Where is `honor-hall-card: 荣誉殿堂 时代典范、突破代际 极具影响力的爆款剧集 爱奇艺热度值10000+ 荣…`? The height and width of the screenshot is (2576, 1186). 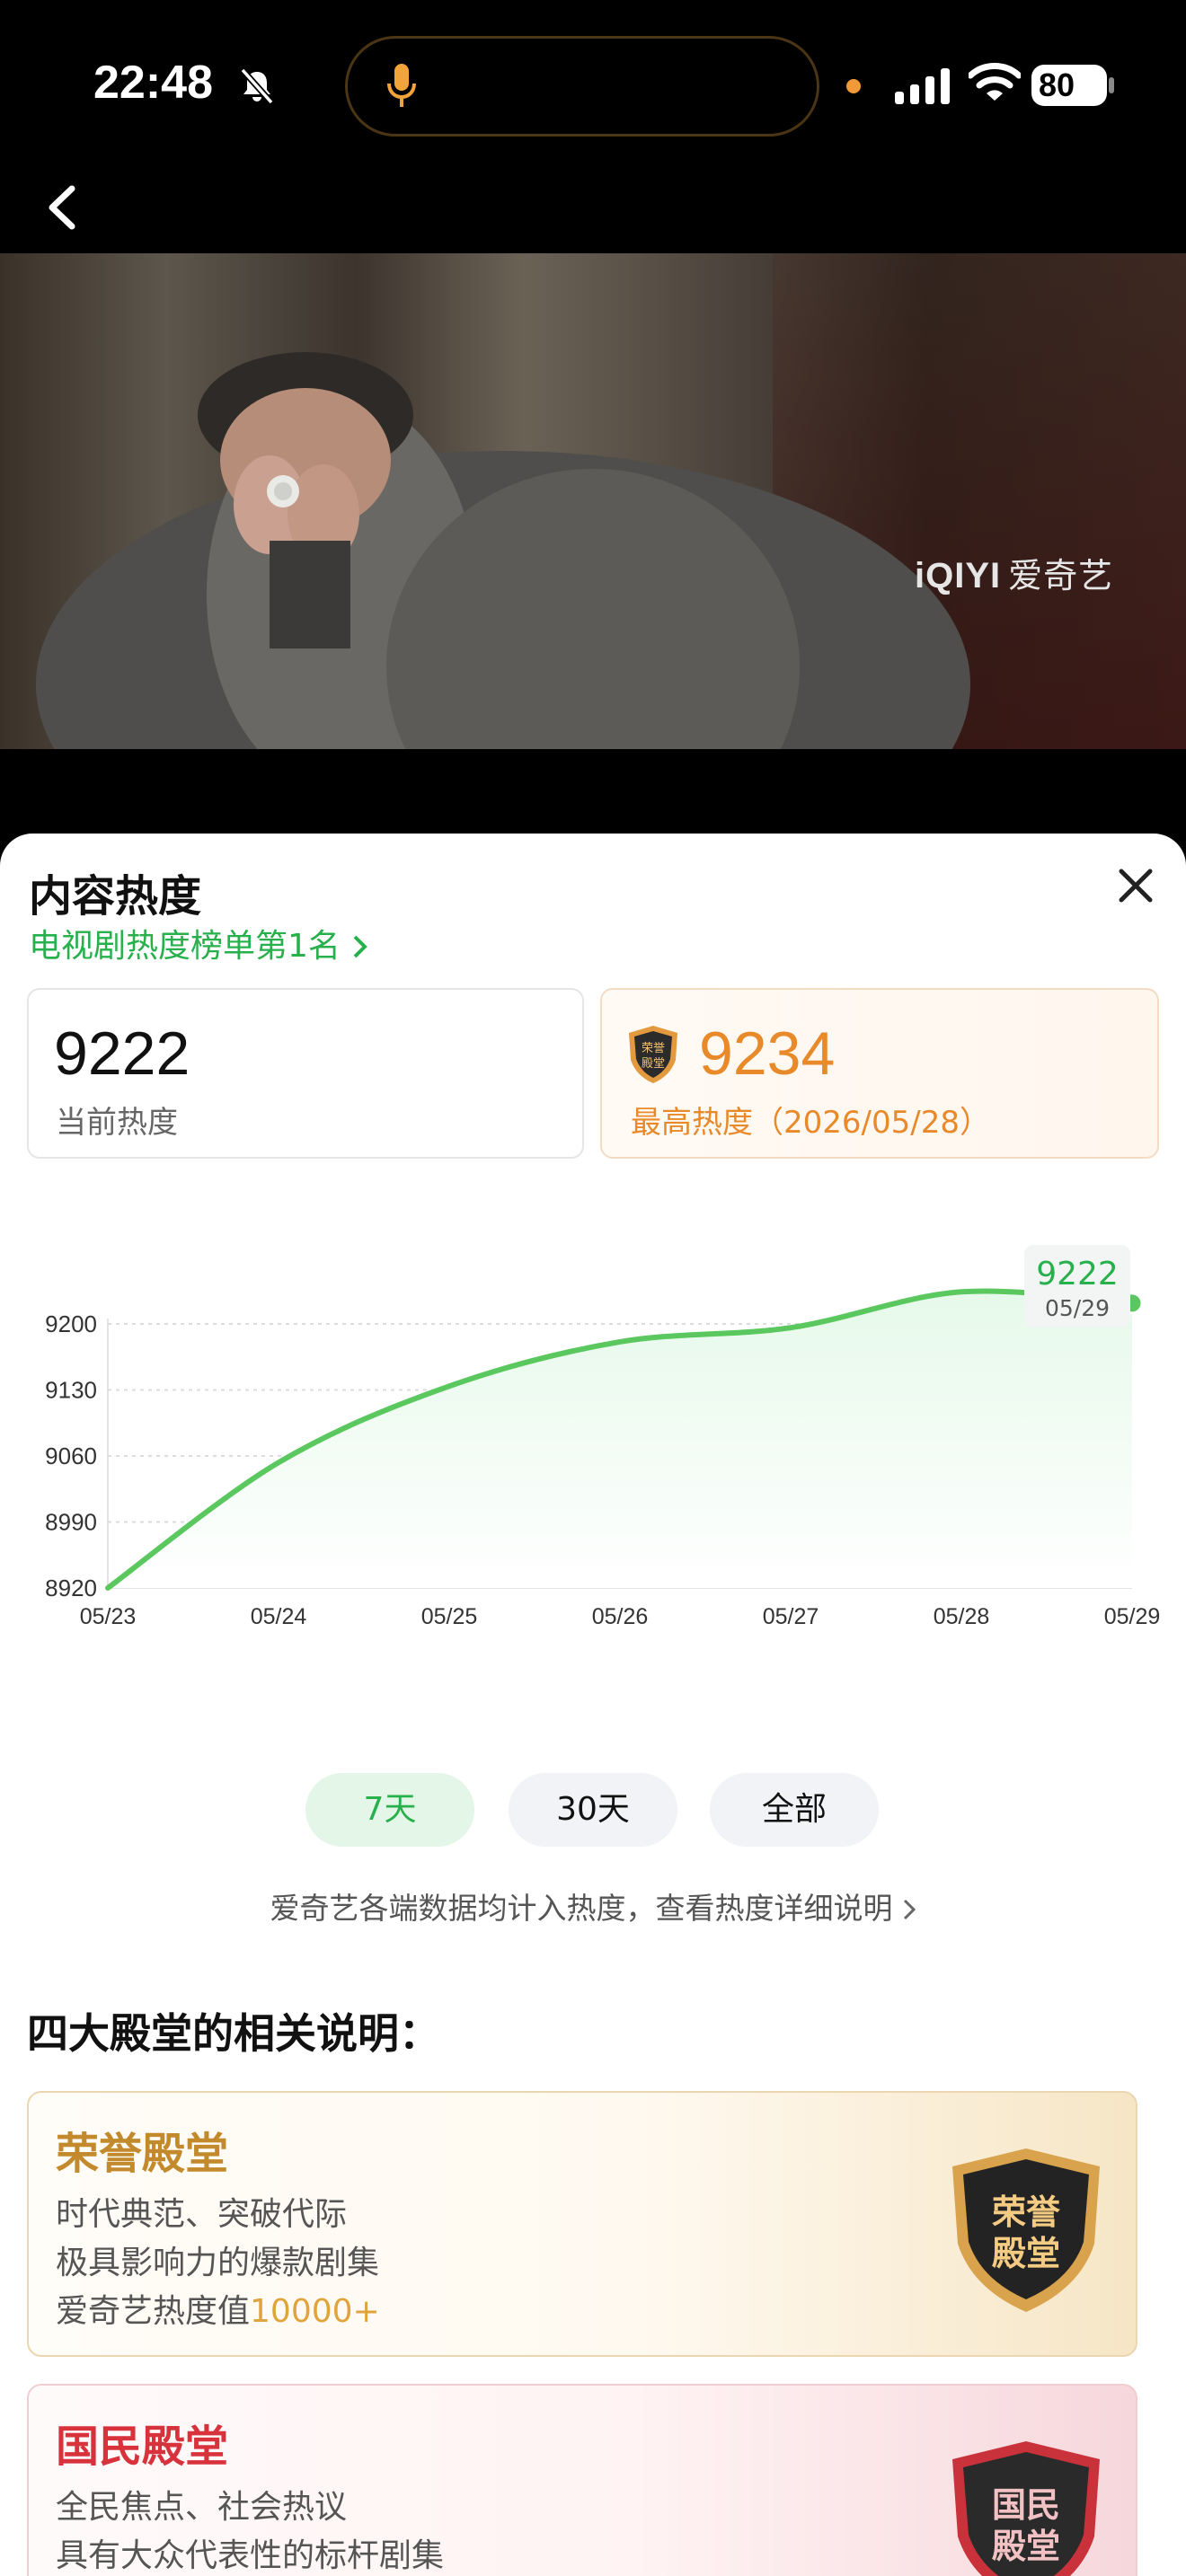 honor-hall-card: 荣誉殿堂 时代典范、突破代际 极具影响力的爆款剧集 爱奇艺热度值10000+ 荣… is located at coordinates (582, 2224).